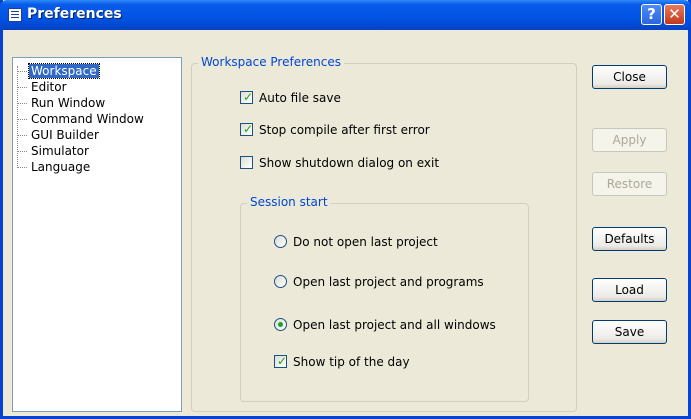  What do you see at coordinates (674, 14) in the screenshot?
I see `close-window-button: ✕` at bounding box center [674, 14].